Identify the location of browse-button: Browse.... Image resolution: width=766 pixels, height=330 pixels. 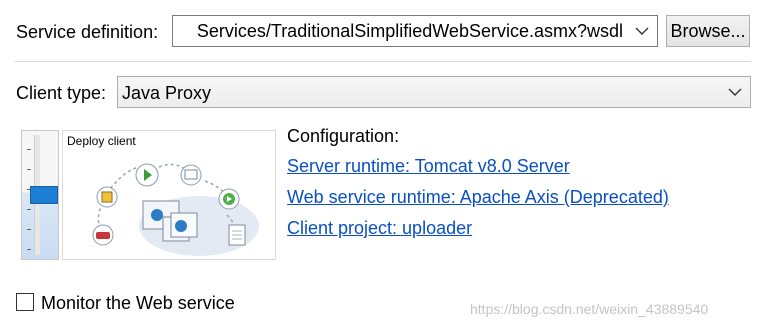
(708, 31).